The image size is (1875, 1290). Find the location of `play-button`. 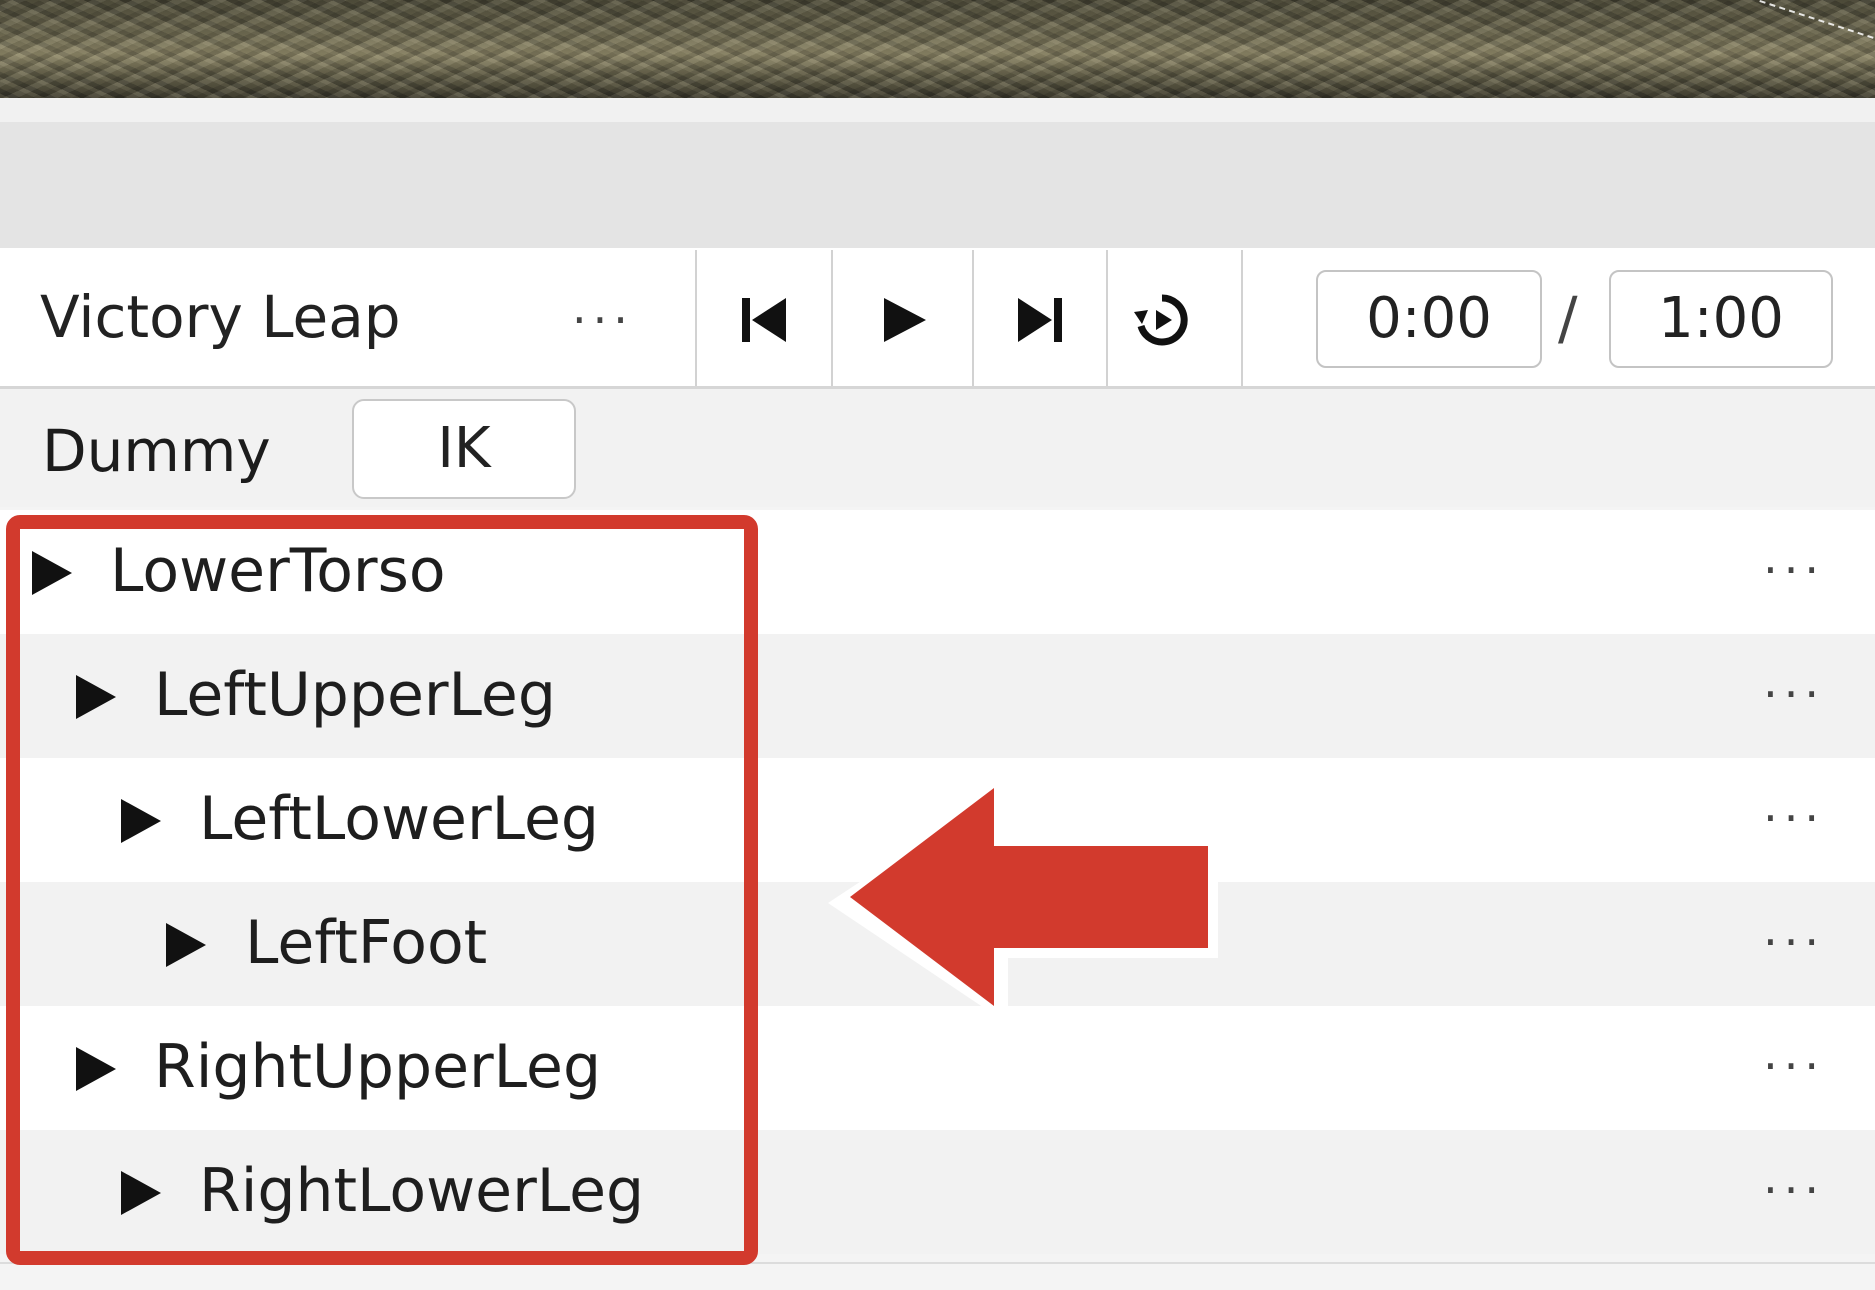

play-button is located at coordinates (904, 320).